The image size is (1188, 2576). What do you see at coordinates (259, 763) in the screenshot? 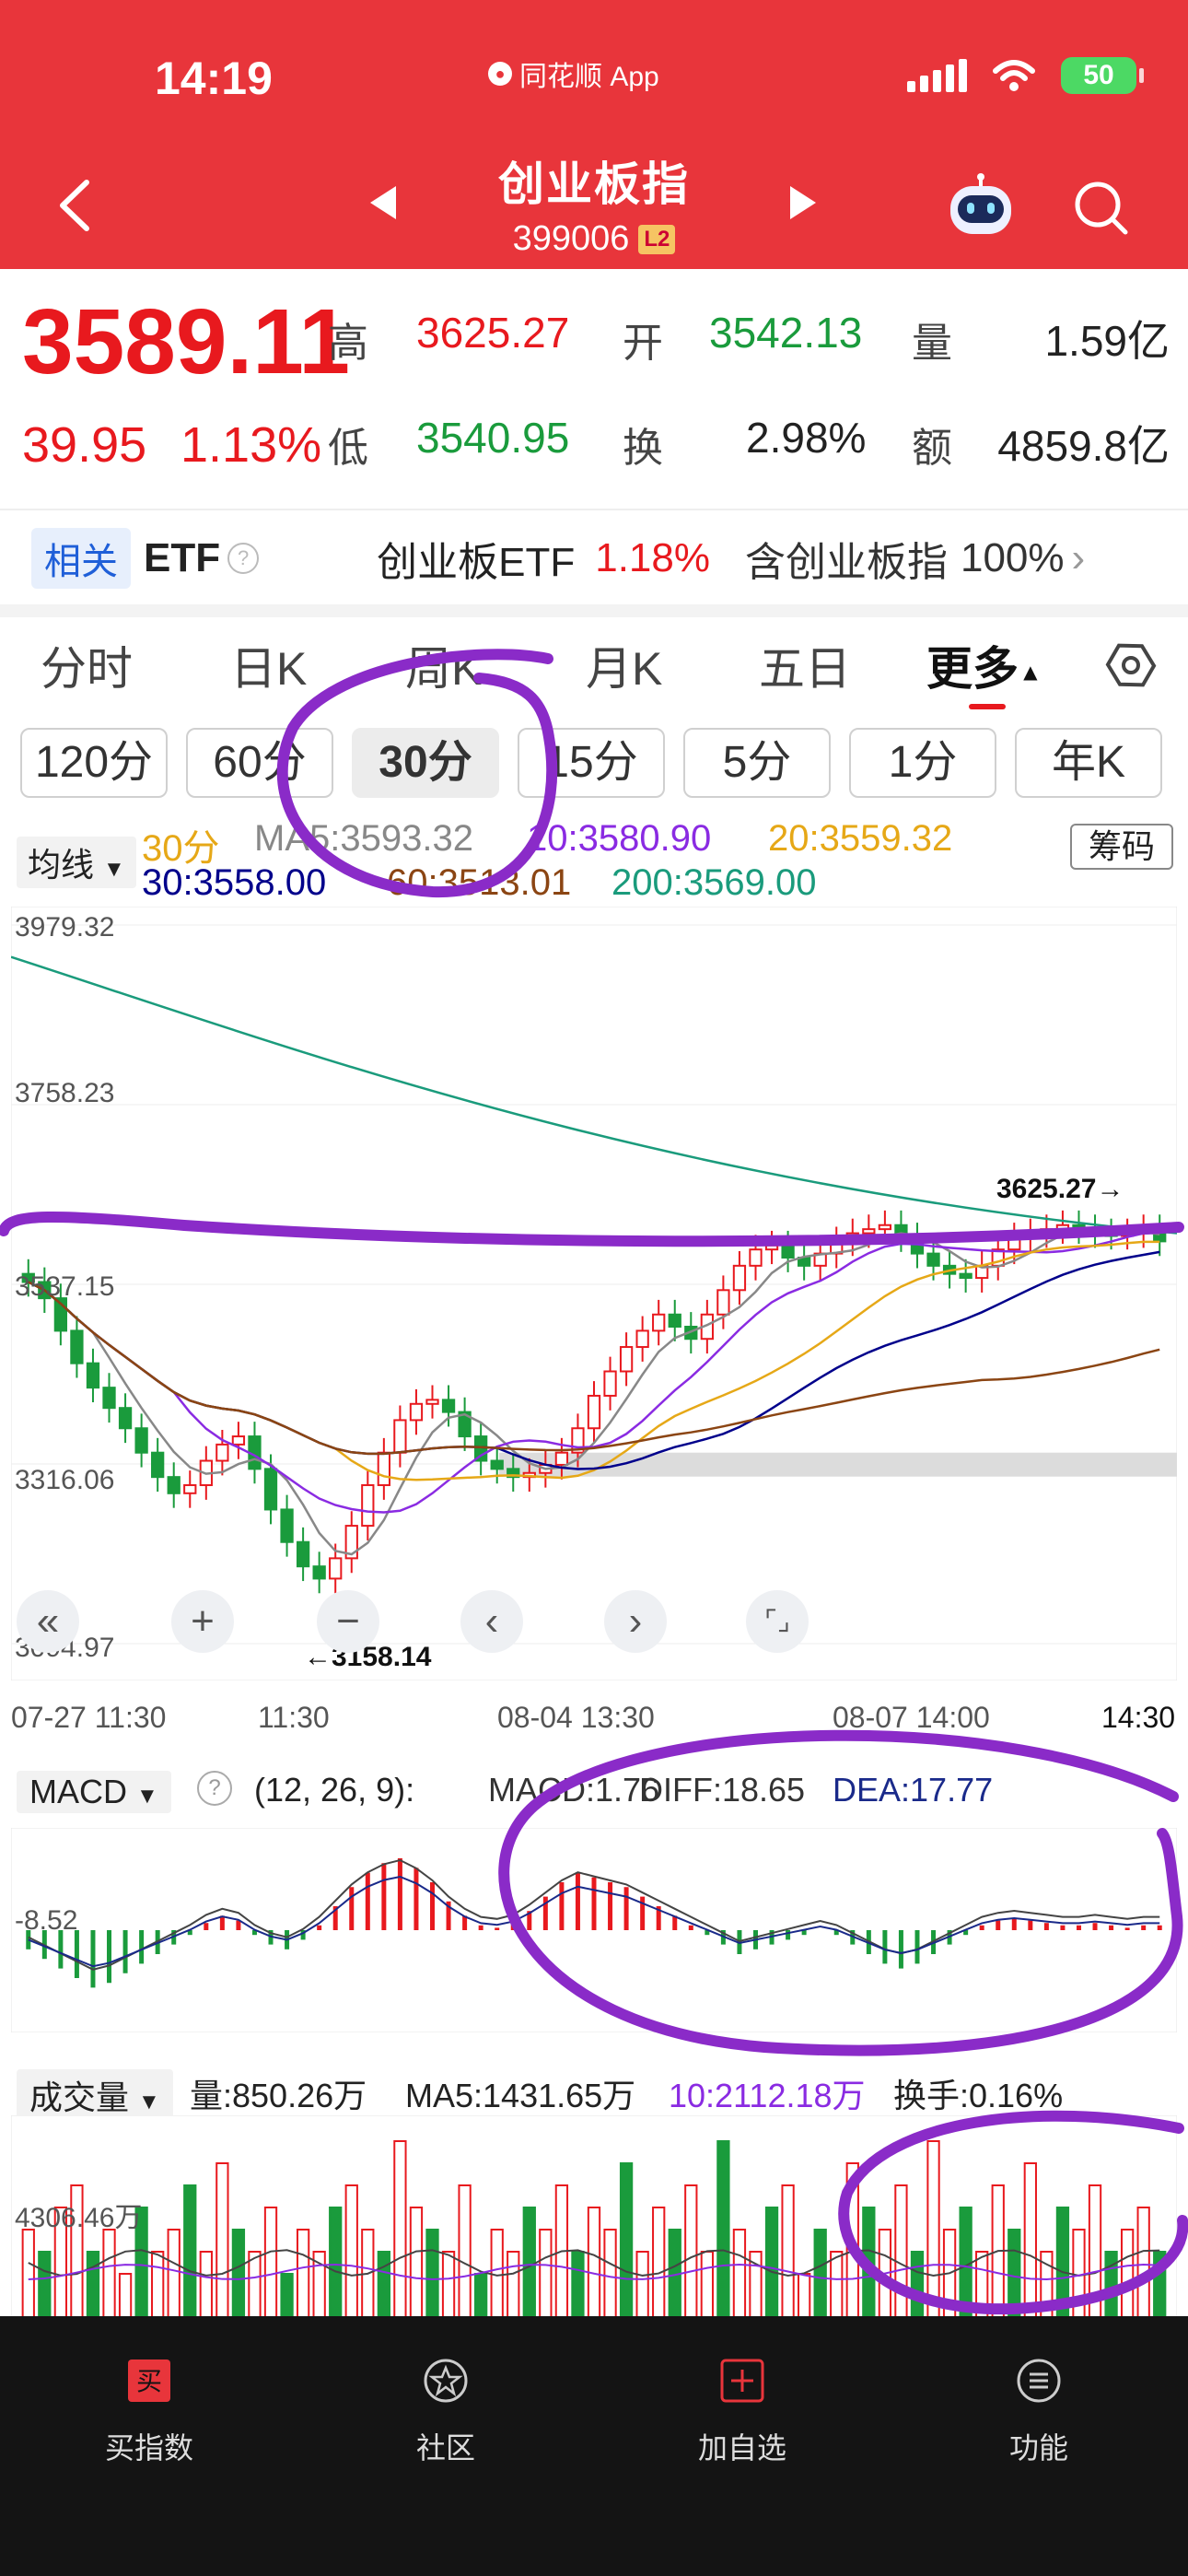
I see `subtab-60m: 60分` at bounding box center [259, 763].